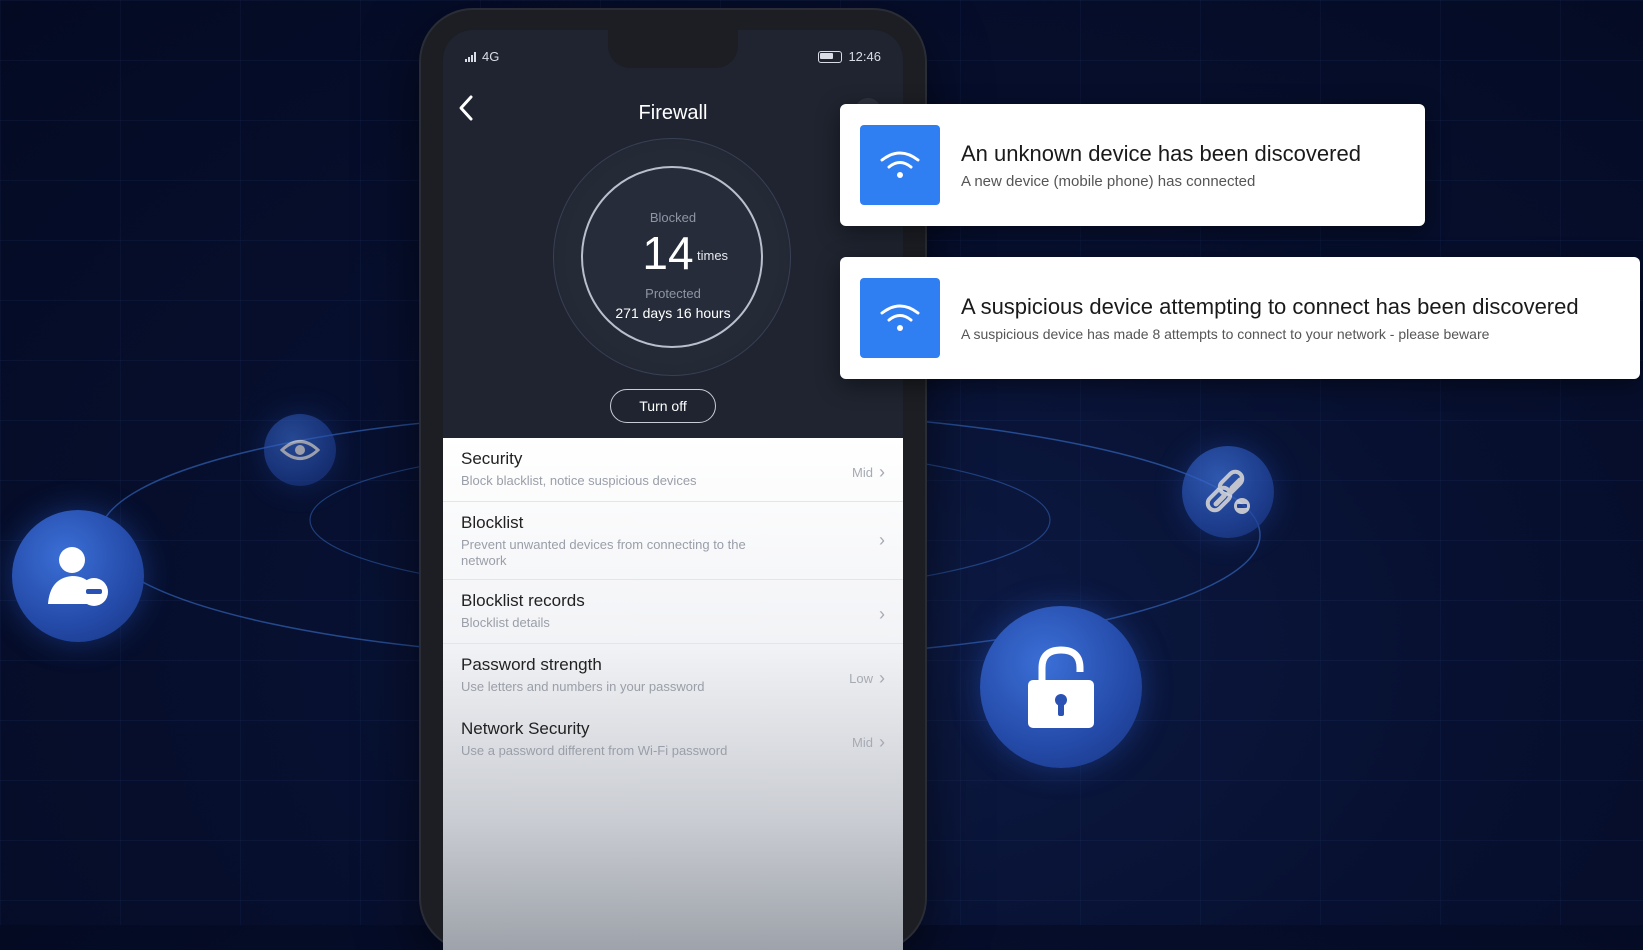 This screenshot has width=1643, height=950. I want to click on blocked-label: Blocked, so click(673, 217).